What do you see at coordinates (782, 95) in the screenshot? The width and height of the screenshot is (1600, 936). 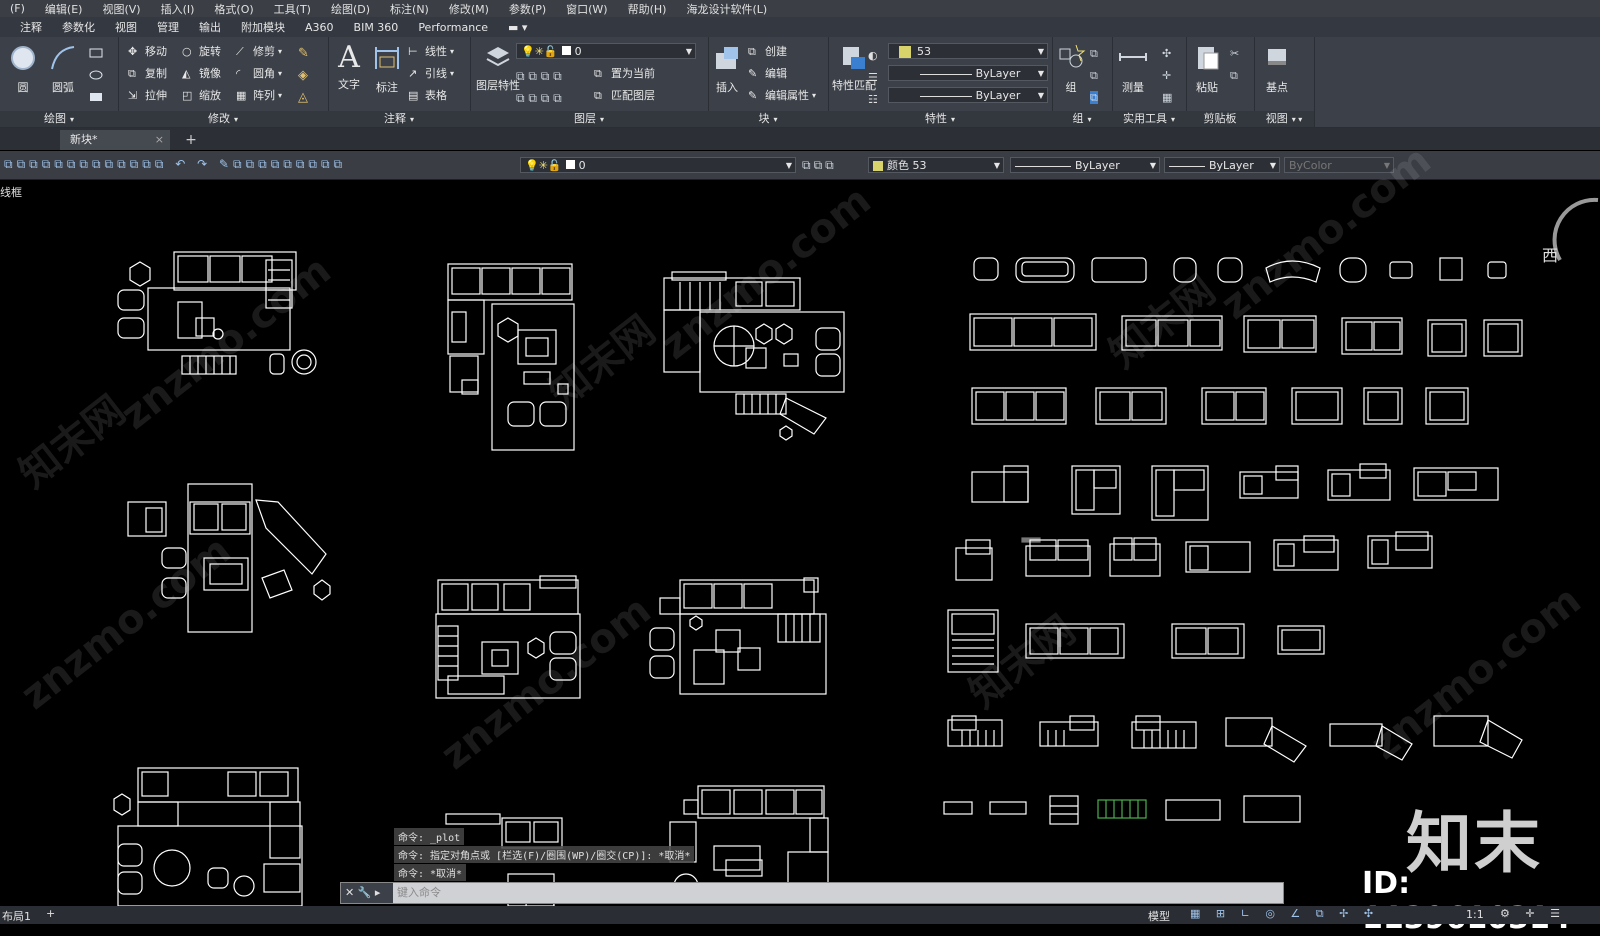 I see `edit-attributes-button: ✎ 编辑属性 ▾` at bounding box center [782, 95].